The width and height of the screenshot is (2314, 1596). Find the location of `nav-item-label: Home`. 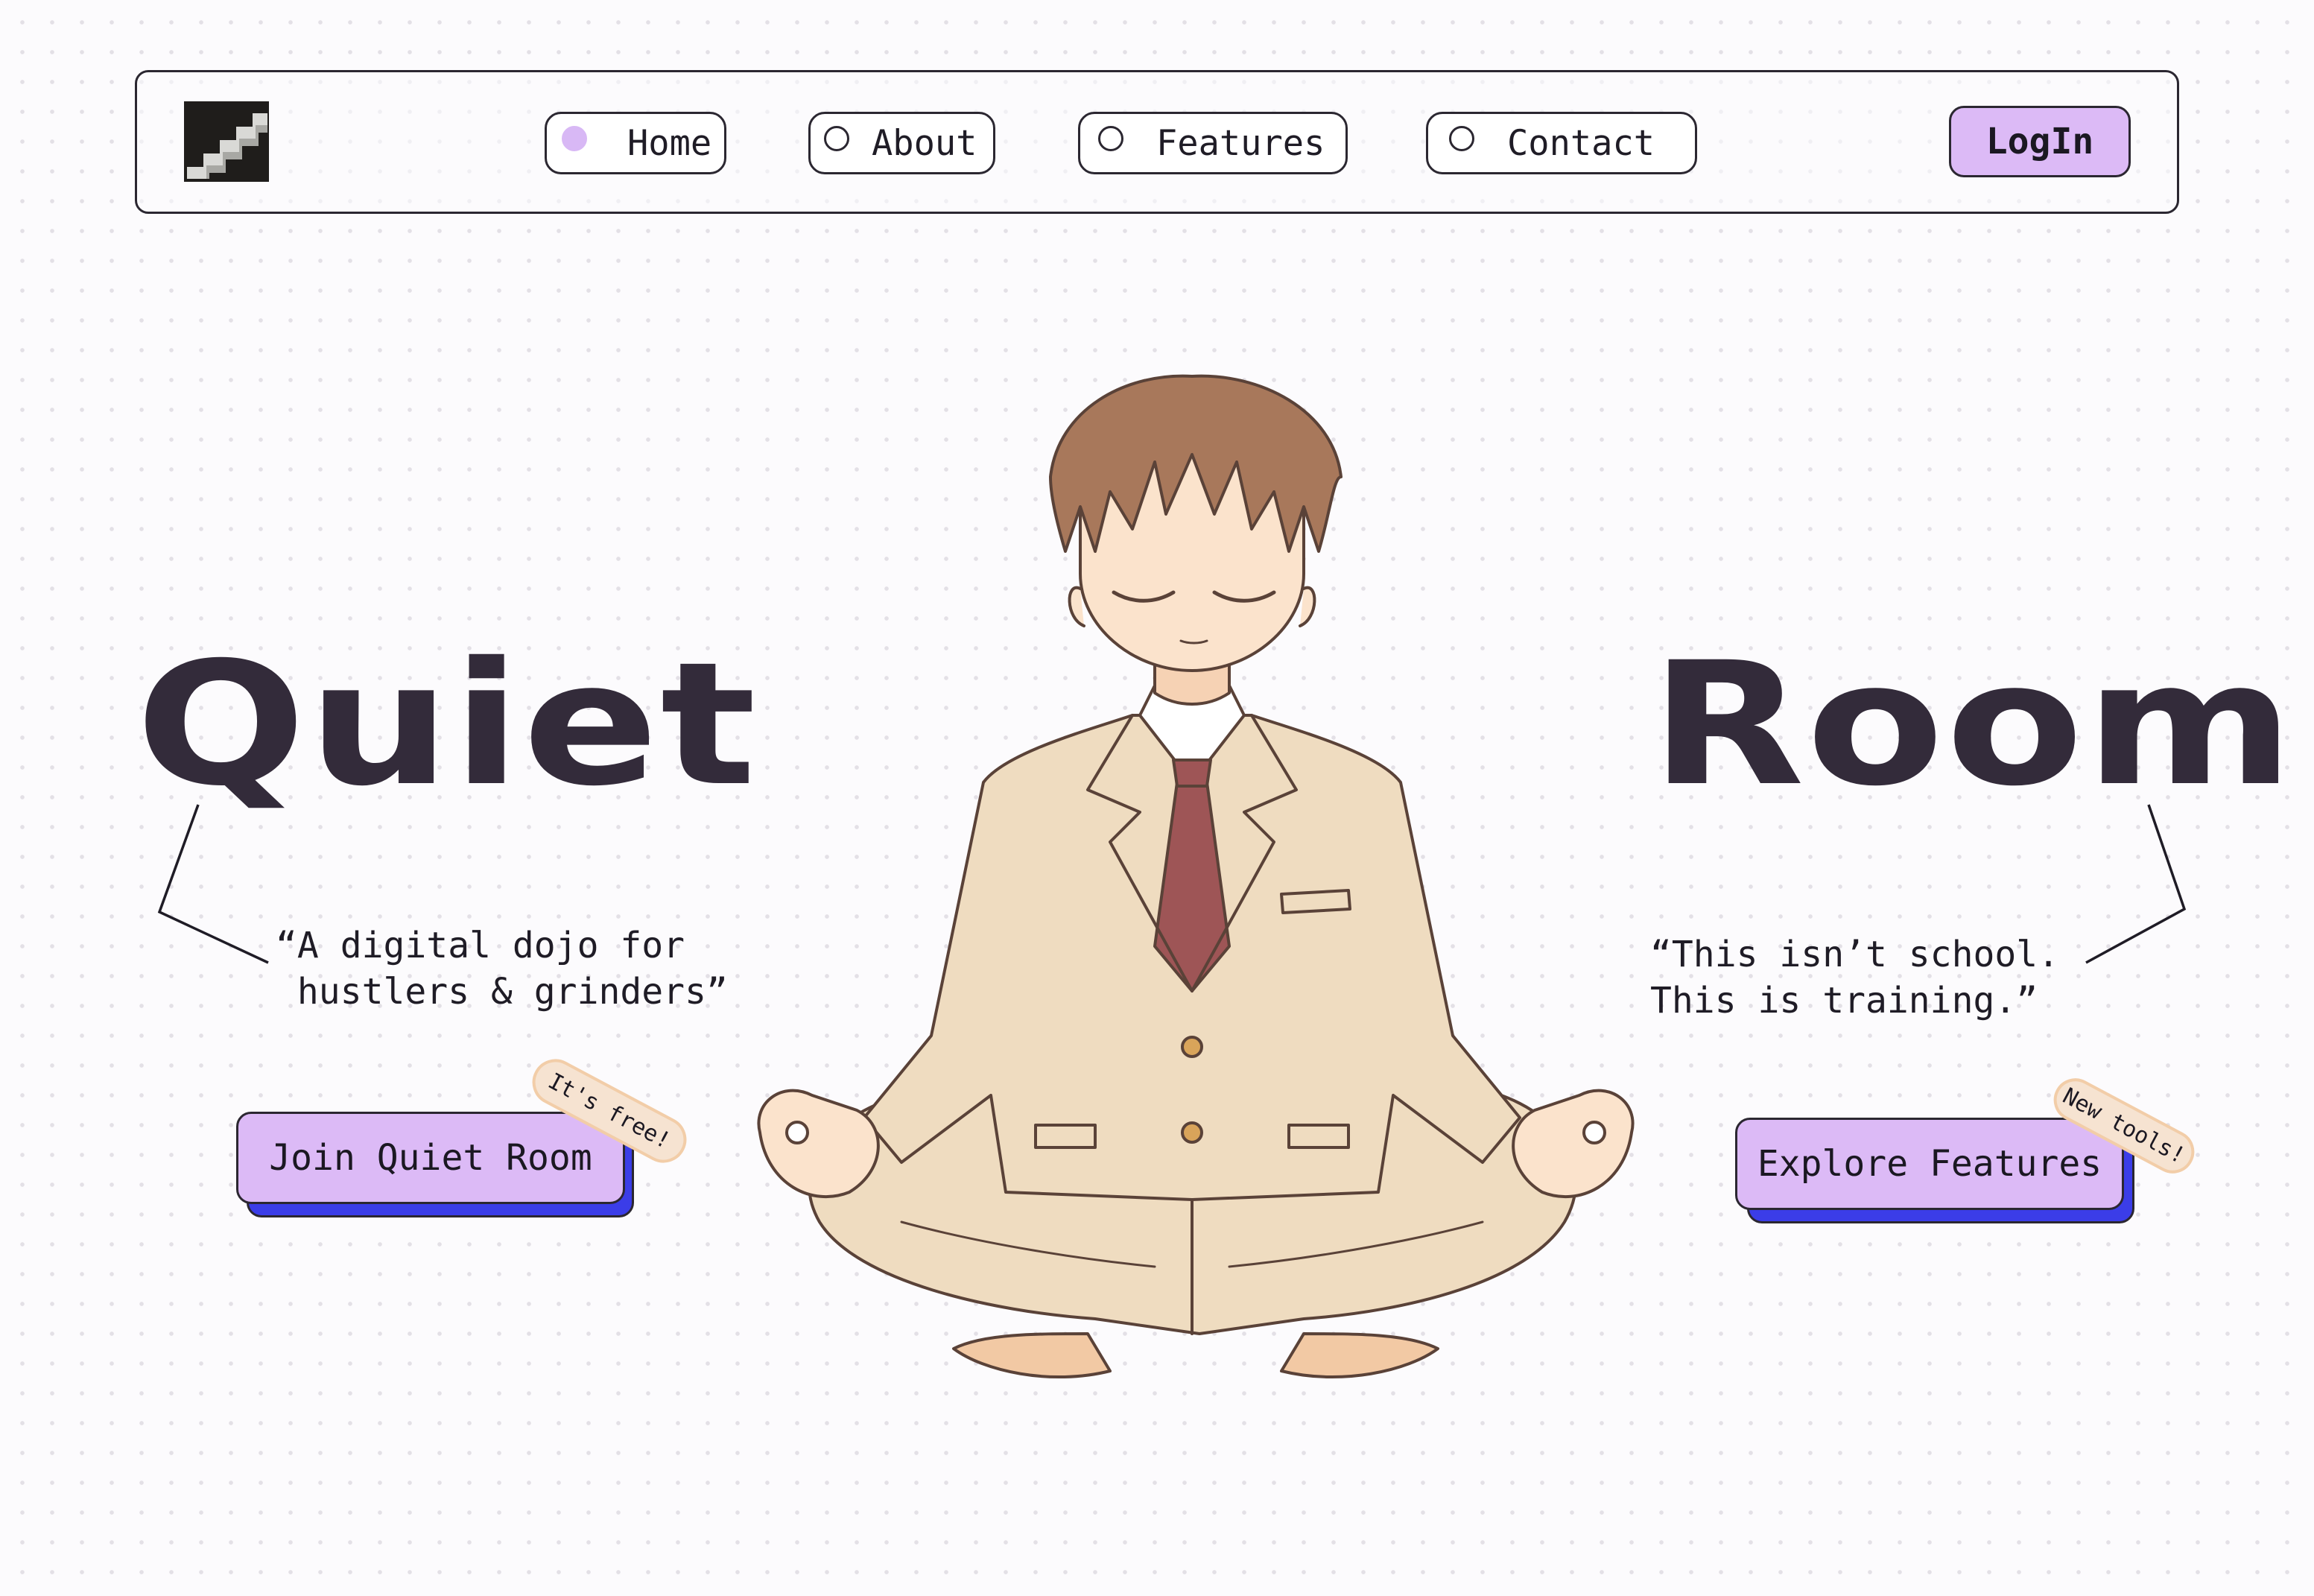

nav-item-label: Home is located at coordinates (670, 143).